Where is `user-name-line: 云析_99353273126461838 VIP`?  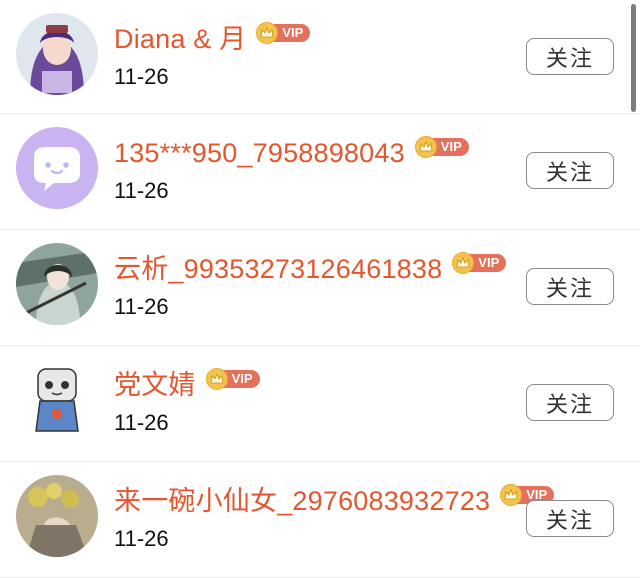
user-name-line: 云析_99353273126461838 VIP is located at coordinates (310, 269).